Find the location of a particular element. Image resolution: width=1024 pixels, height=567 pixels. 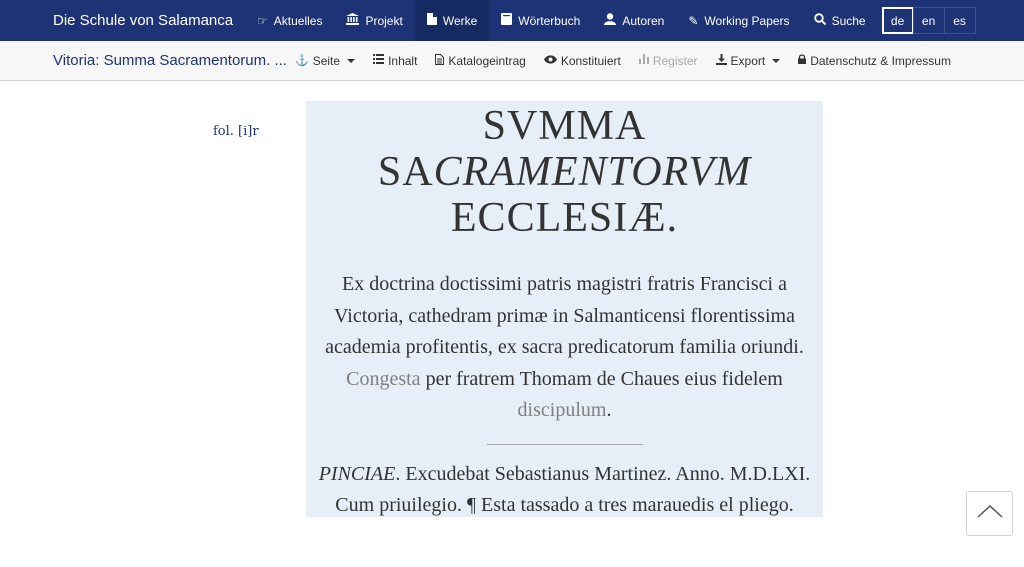

search-icon is located at coordinates (819, 20).